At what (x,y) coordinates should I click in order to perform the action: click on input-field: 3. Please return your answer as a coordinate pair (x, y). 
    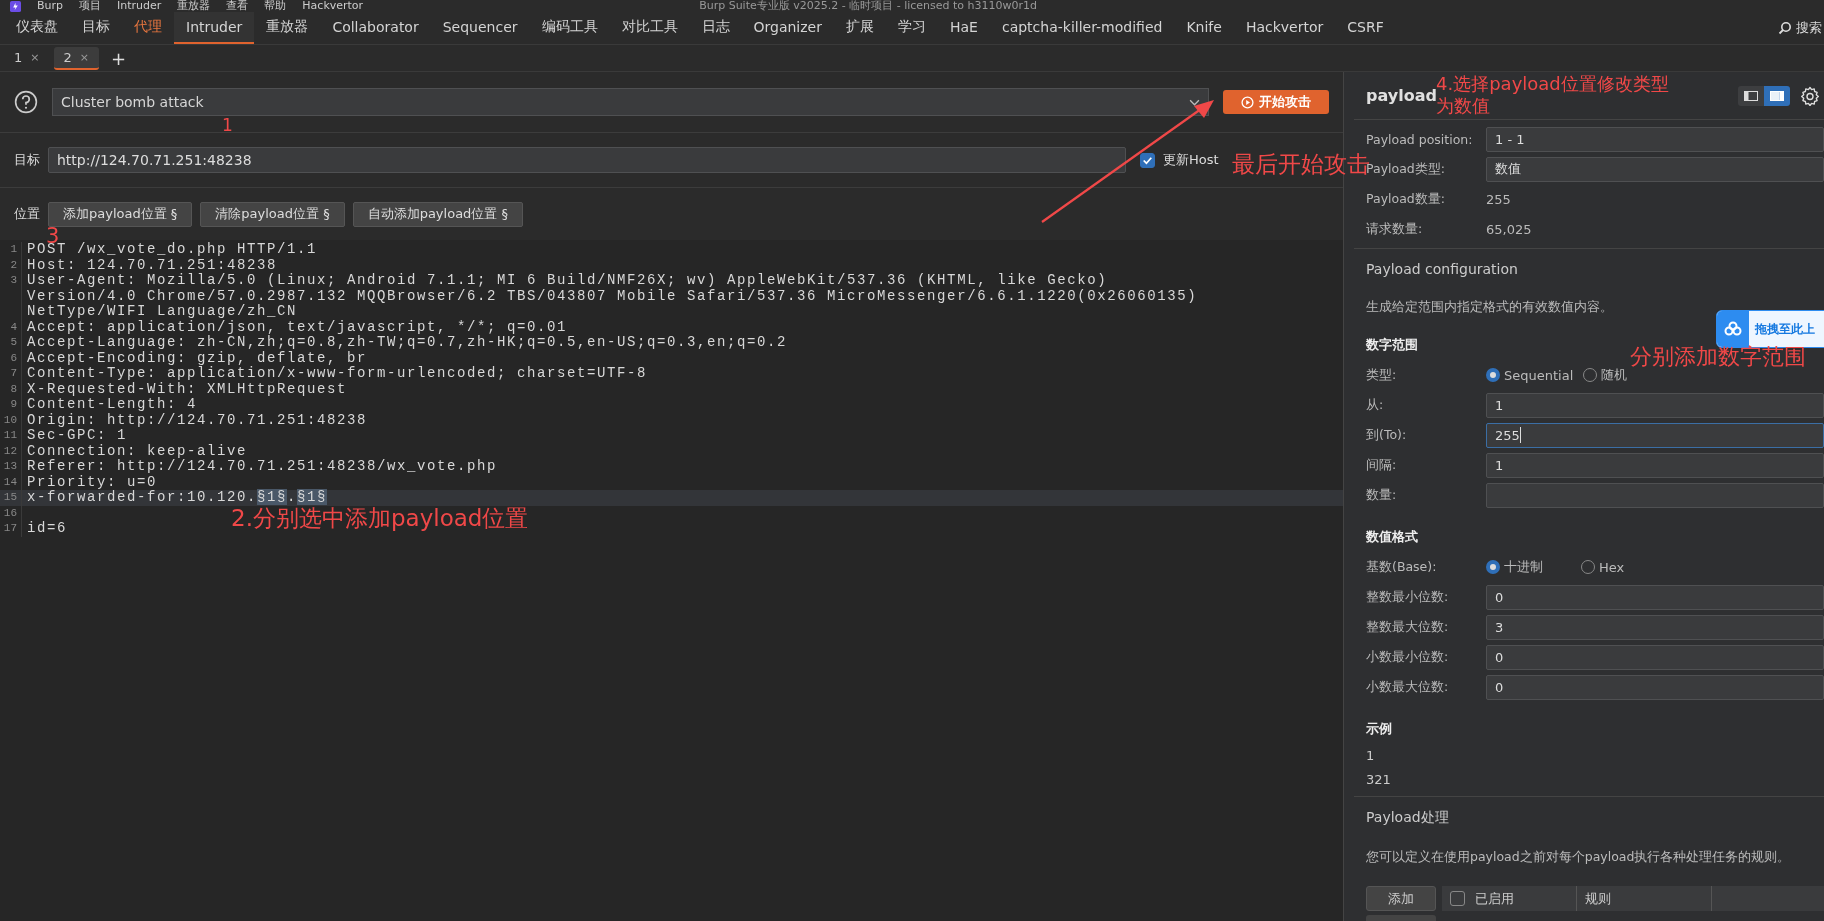
    Looking at the image, I should click on (1655, 627).